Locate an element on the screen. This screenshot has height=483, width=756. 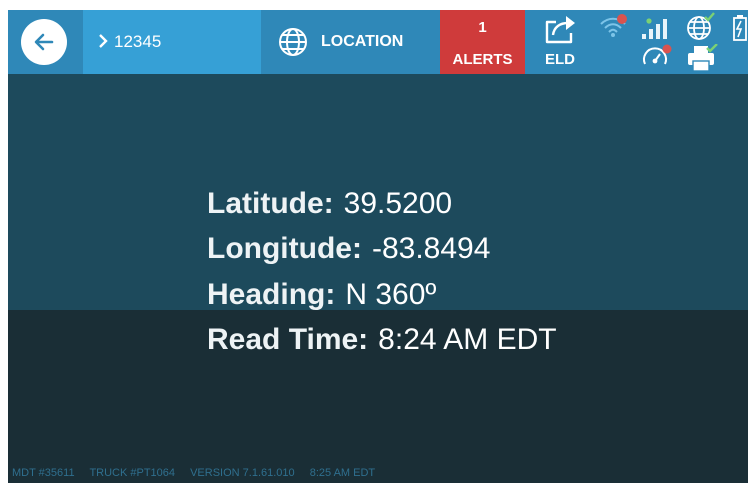
footer-time: 8:25 AM EDT is located at coordinates (342, 473).